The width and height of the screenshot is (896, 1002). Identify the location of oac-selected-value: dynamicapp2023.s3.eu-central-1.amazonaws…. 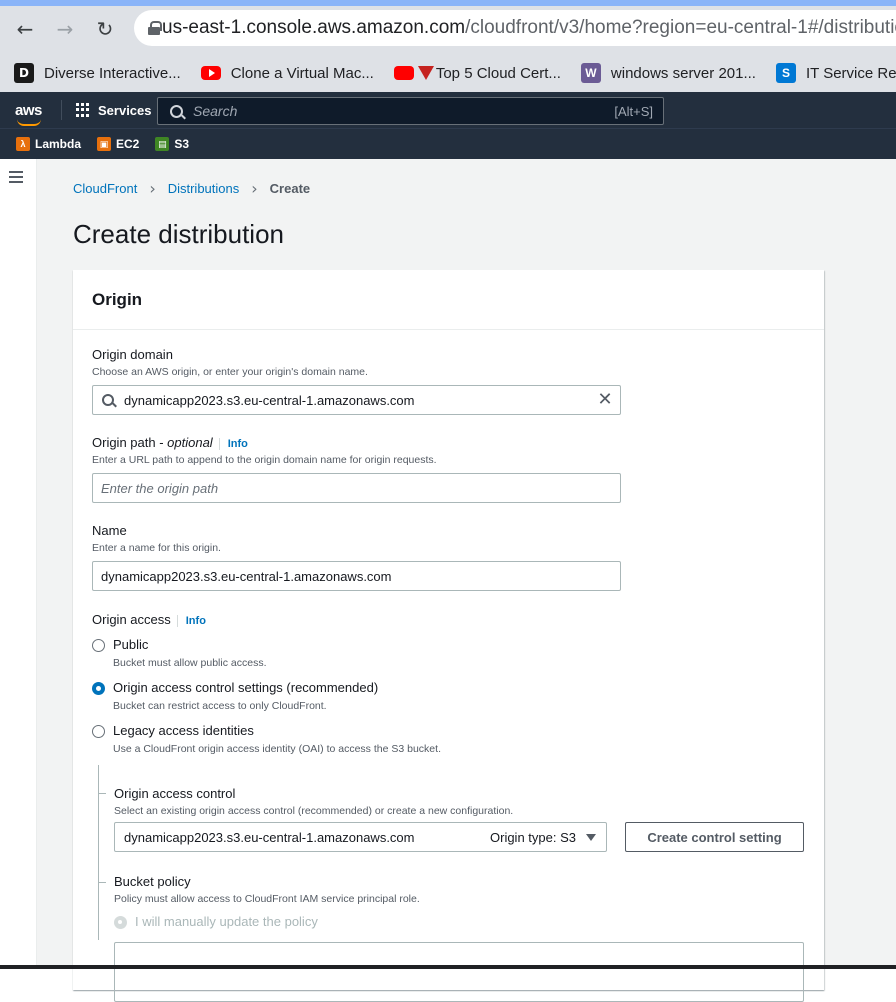
(269, 837).